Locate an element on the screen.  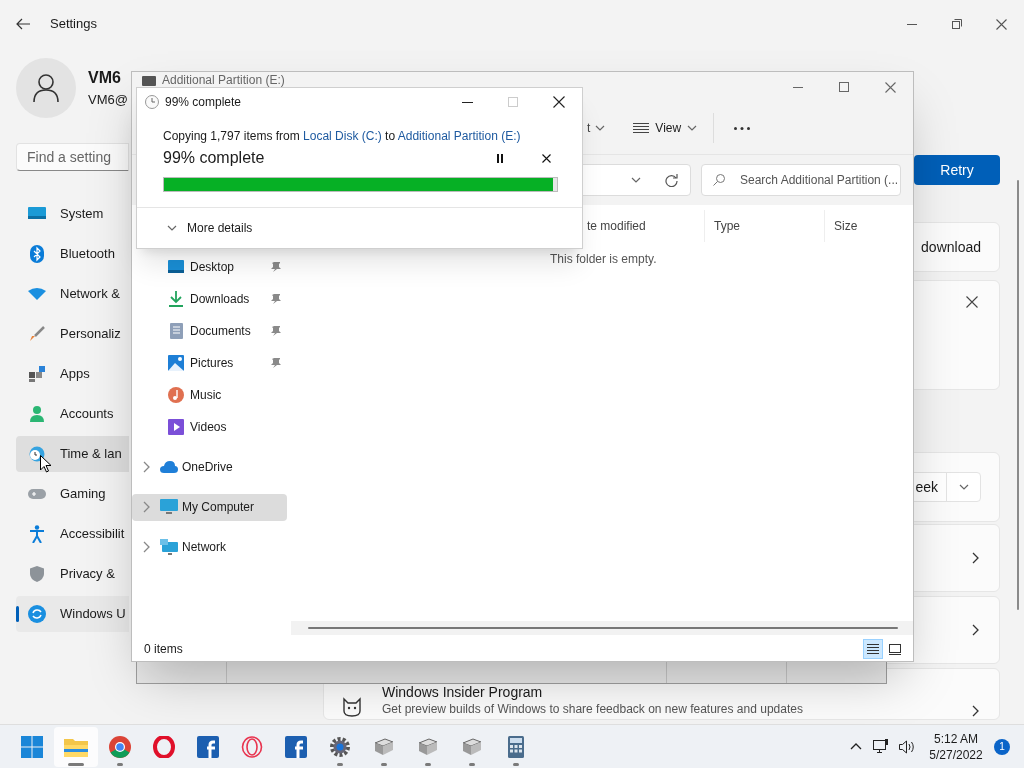
view-mode-button is located at coordinates (873, 649).